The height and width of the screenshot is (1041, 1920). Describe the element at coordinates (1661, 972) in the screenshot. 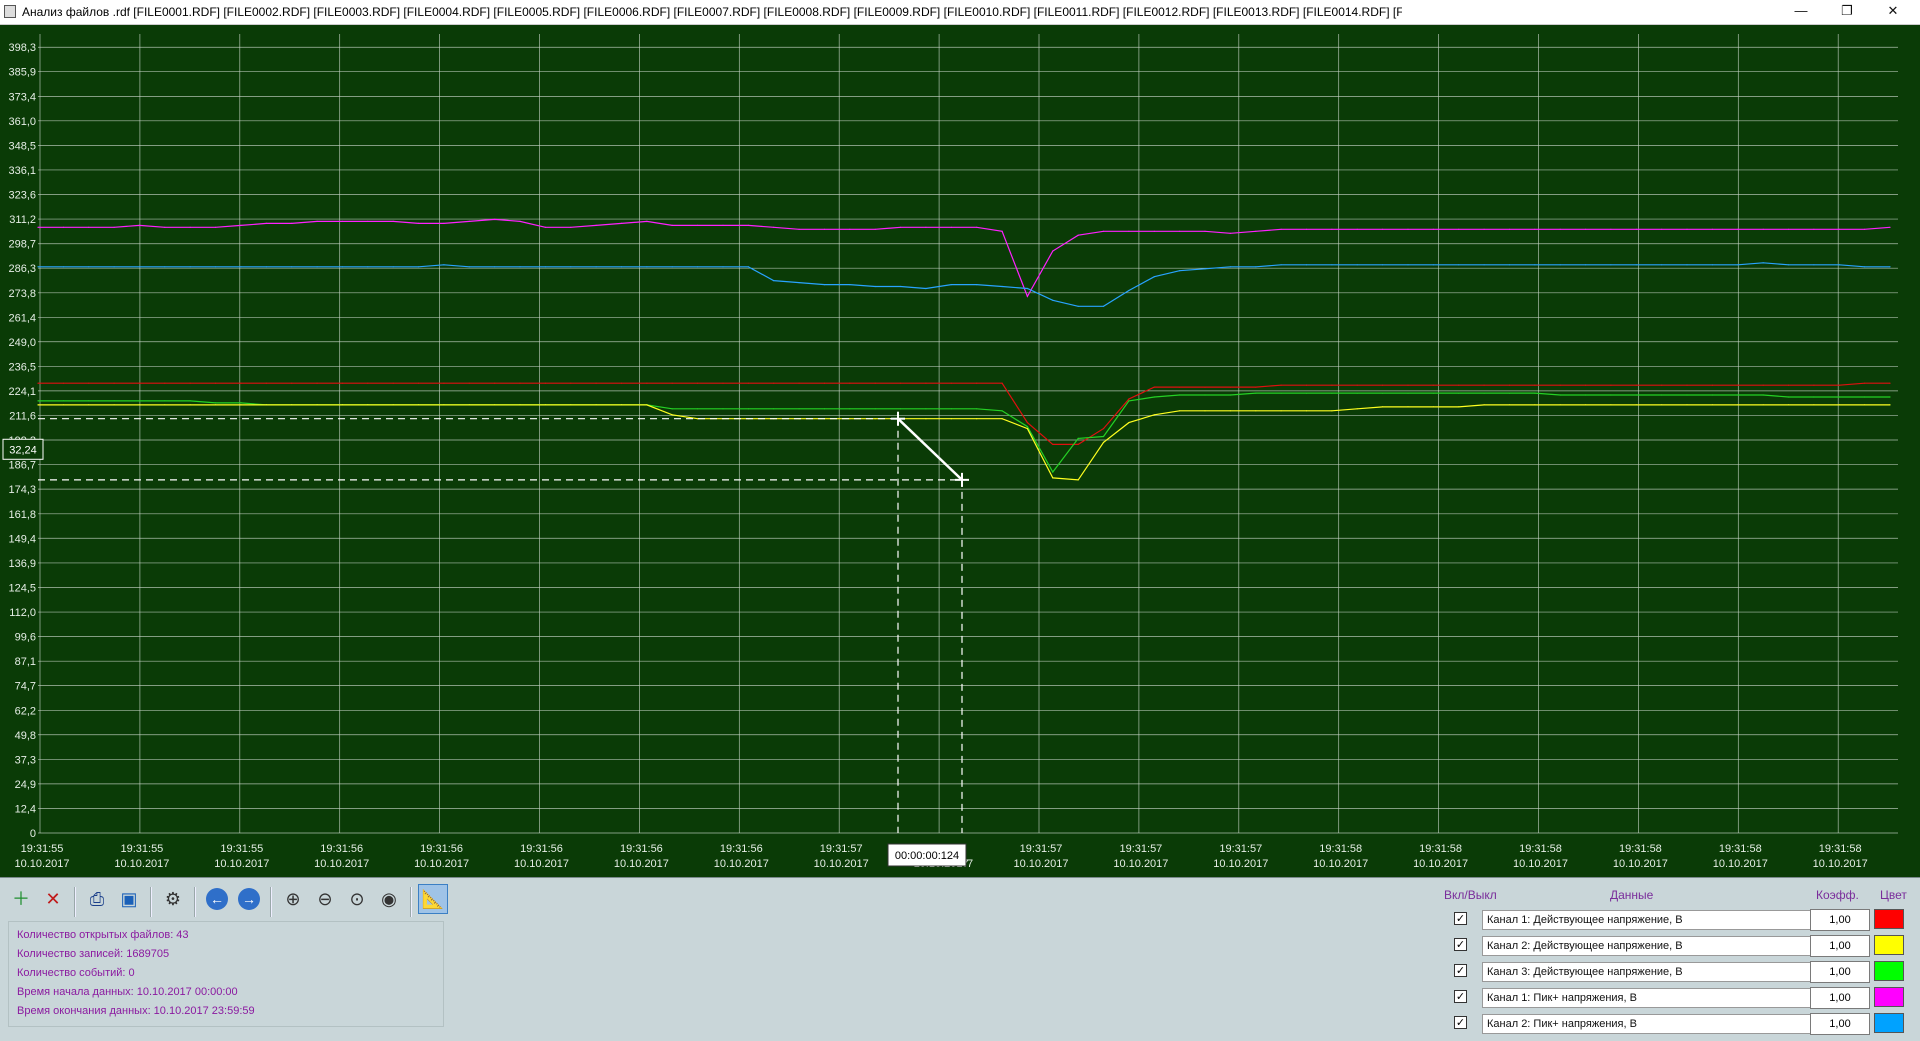

I see `channel-select: Канал 3: Действующее напряжение, В▼` at that location.